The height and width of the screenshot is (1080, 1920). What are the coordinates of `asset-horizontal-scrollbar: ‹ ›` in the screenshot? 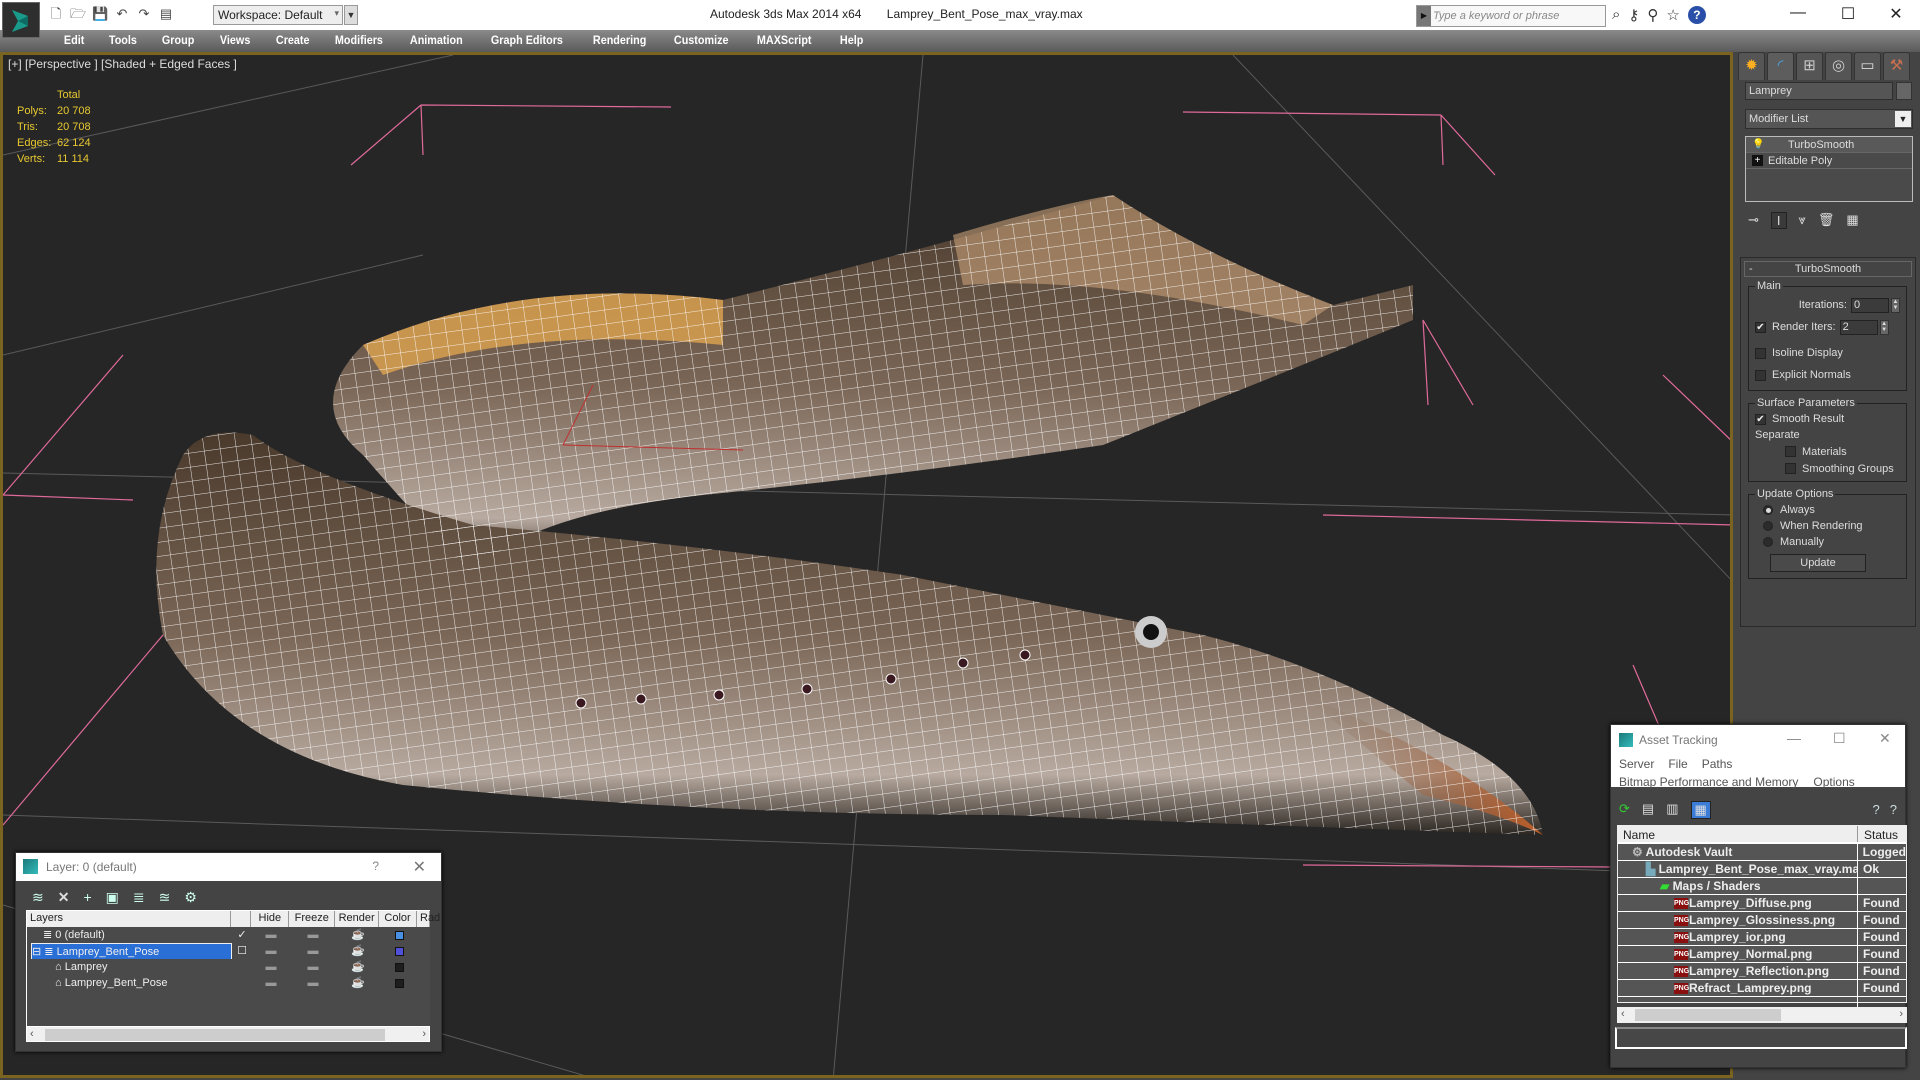 It's located at (1762, 1015).